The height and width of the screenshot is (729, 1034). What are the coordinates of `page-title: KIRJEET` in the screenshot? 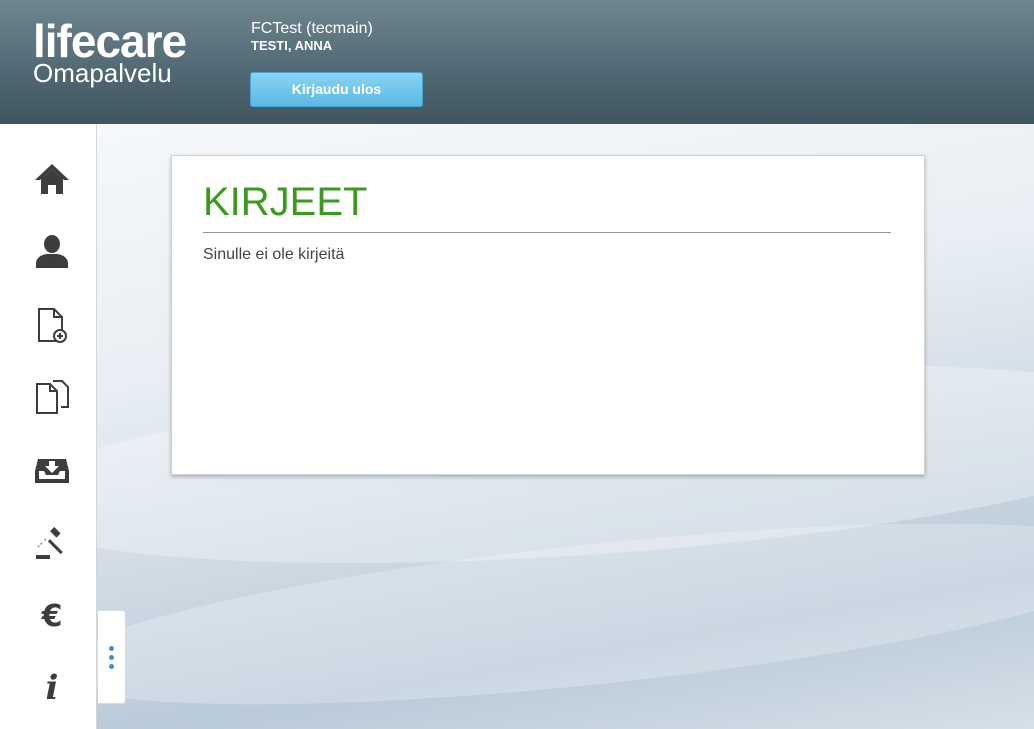 It's located at (285, 202).